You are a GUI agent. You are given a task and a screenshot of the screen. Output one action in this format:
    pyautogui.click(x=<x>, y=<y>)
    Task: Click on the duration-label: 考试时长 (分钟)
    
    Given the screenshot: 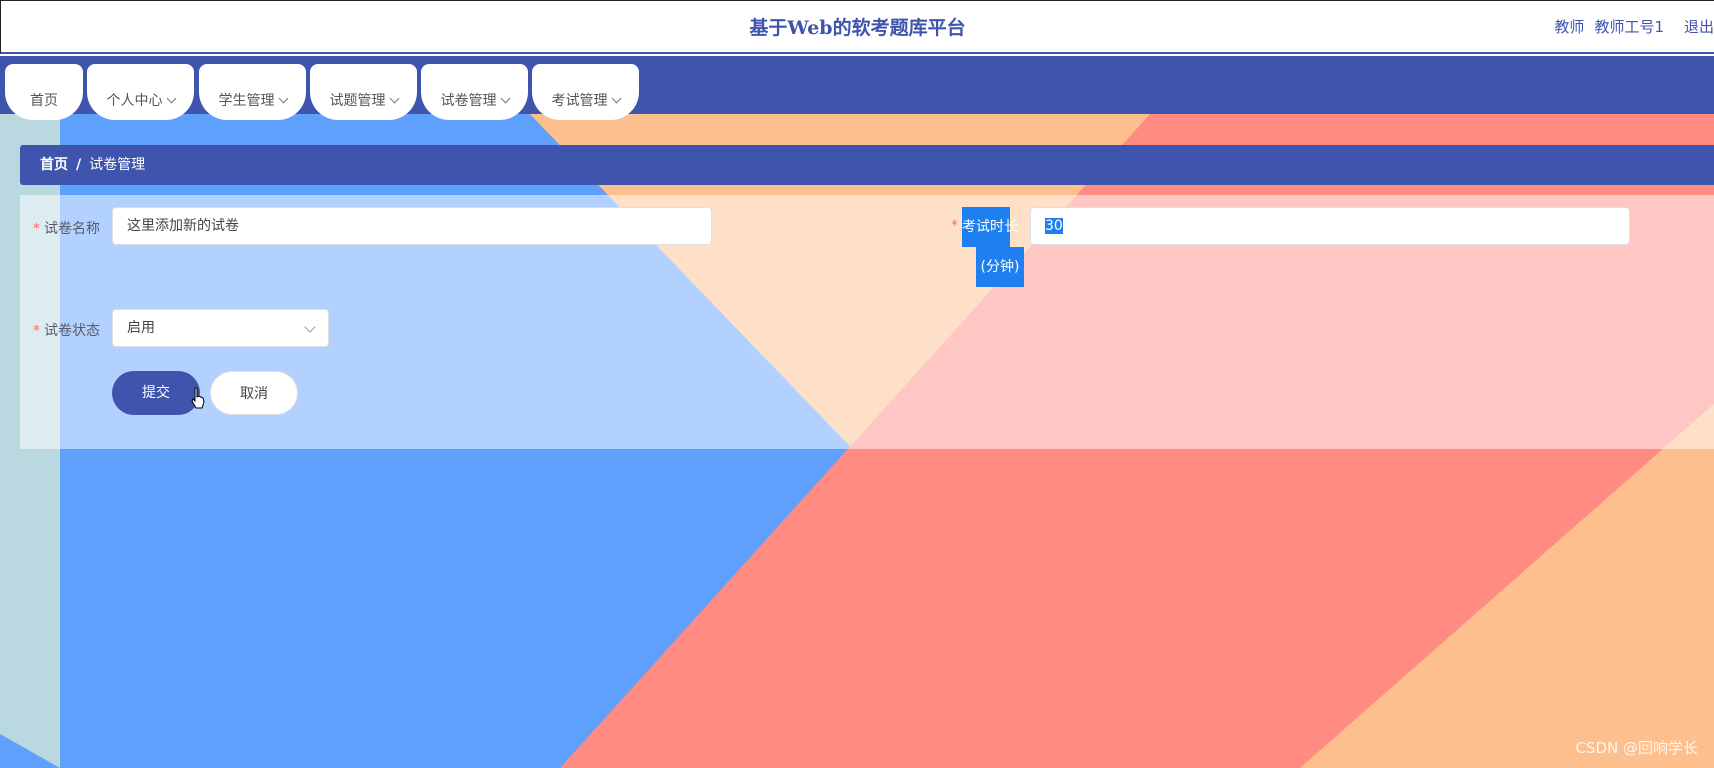 What is the action you would take?
    pyautogui.click(x=993, y=247)
    